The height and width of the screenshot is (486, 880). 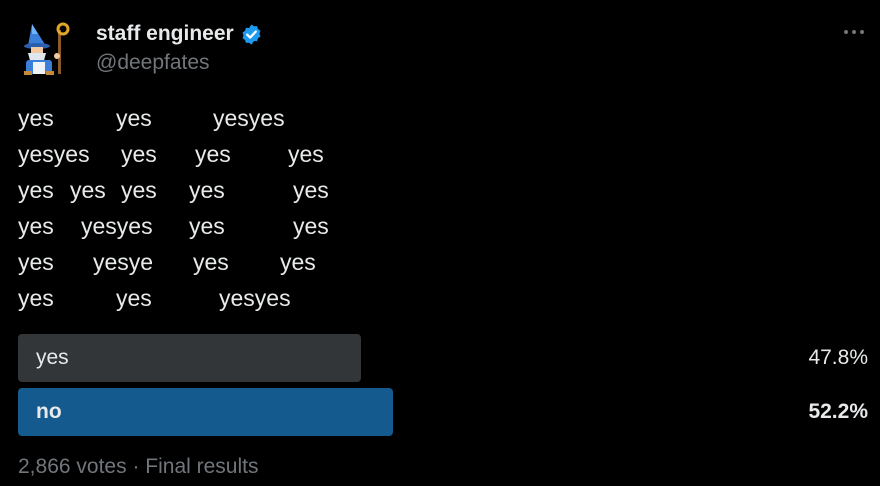 I want to click on tweet-line: yes yes yes yes yes, so click(x=238, y=190).